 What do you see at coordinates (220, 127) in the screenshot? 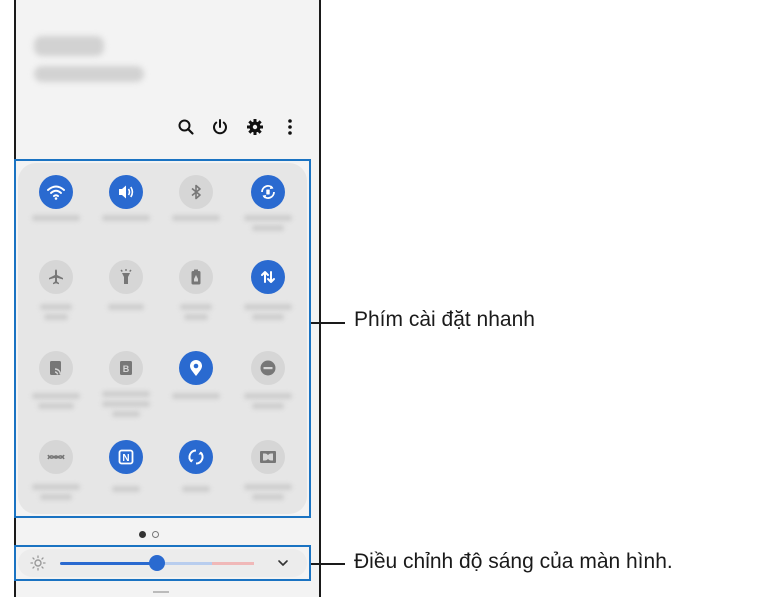
I see `power-icon` at bounding box center [220, 127].